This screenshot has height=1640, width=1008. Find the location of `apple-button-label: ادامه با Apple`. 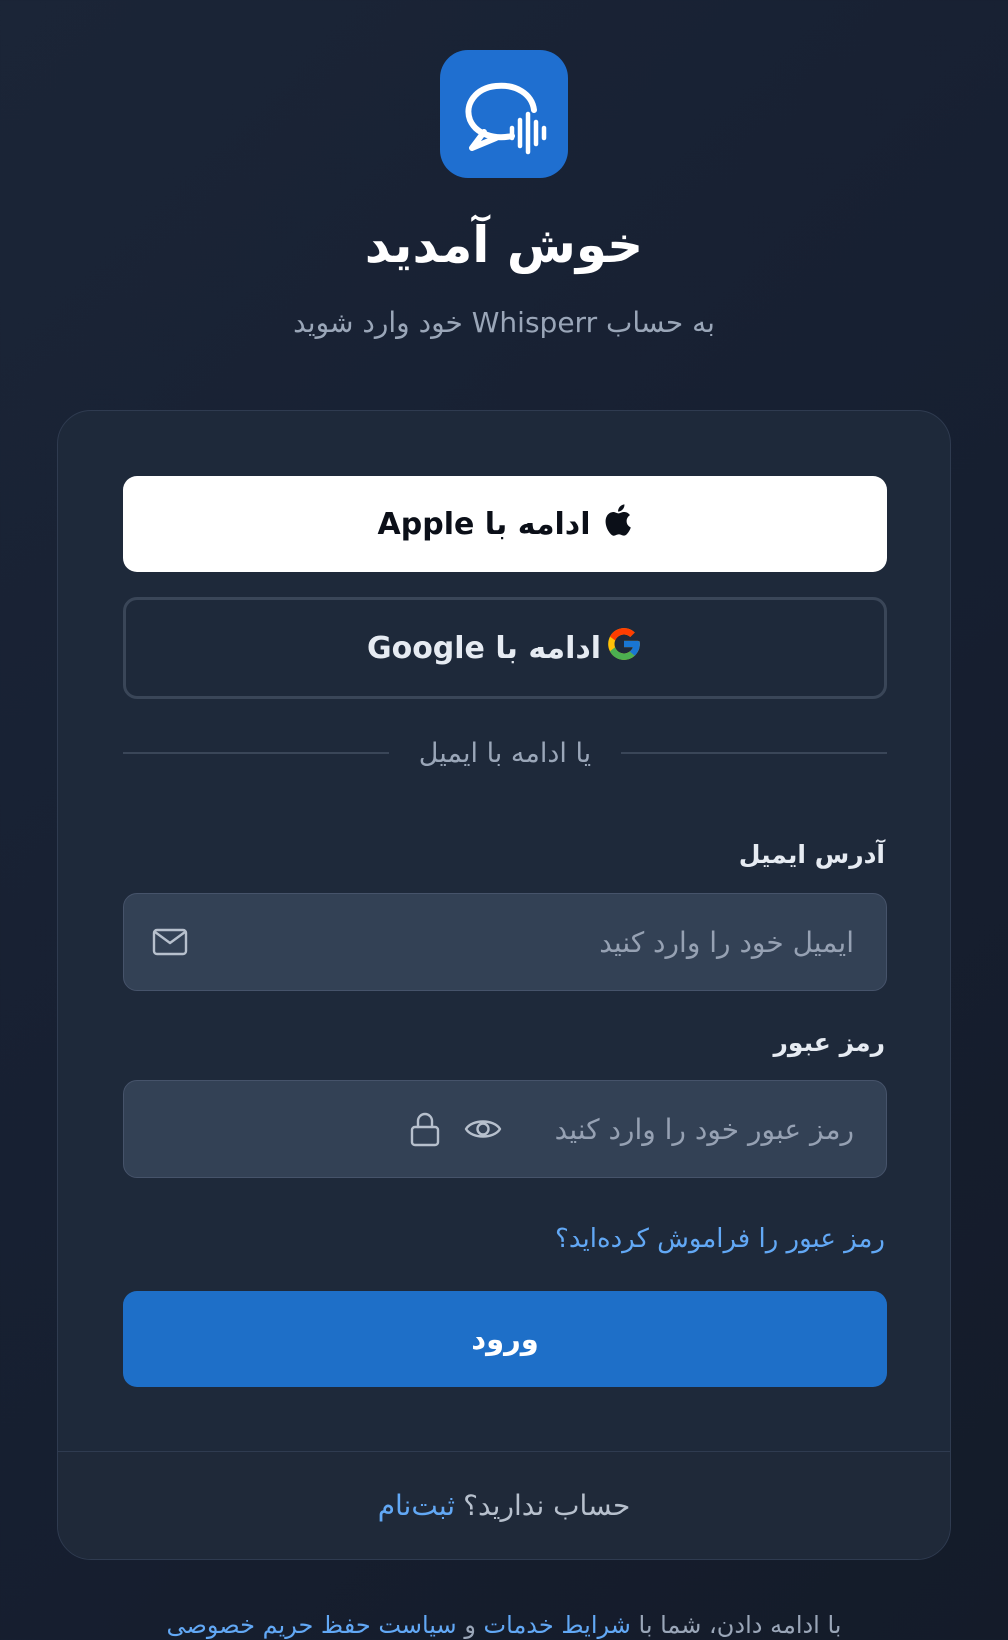

apple-button-label: ادامه با Apple is located at coordinates (484, 524).